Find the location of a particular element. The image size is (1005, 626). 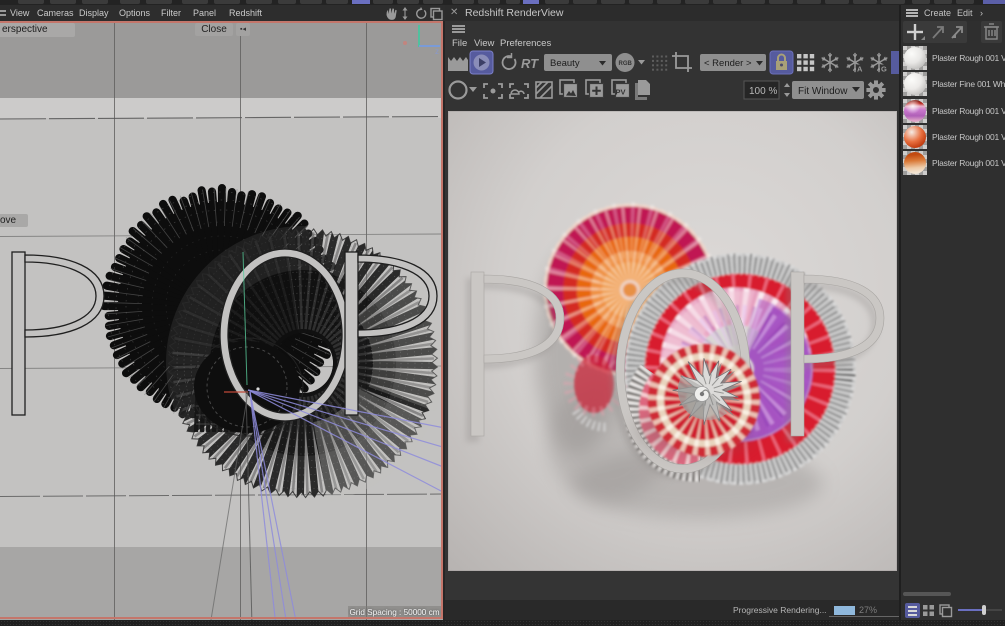

svg-text: RGB is located at coordinates (626, 64).